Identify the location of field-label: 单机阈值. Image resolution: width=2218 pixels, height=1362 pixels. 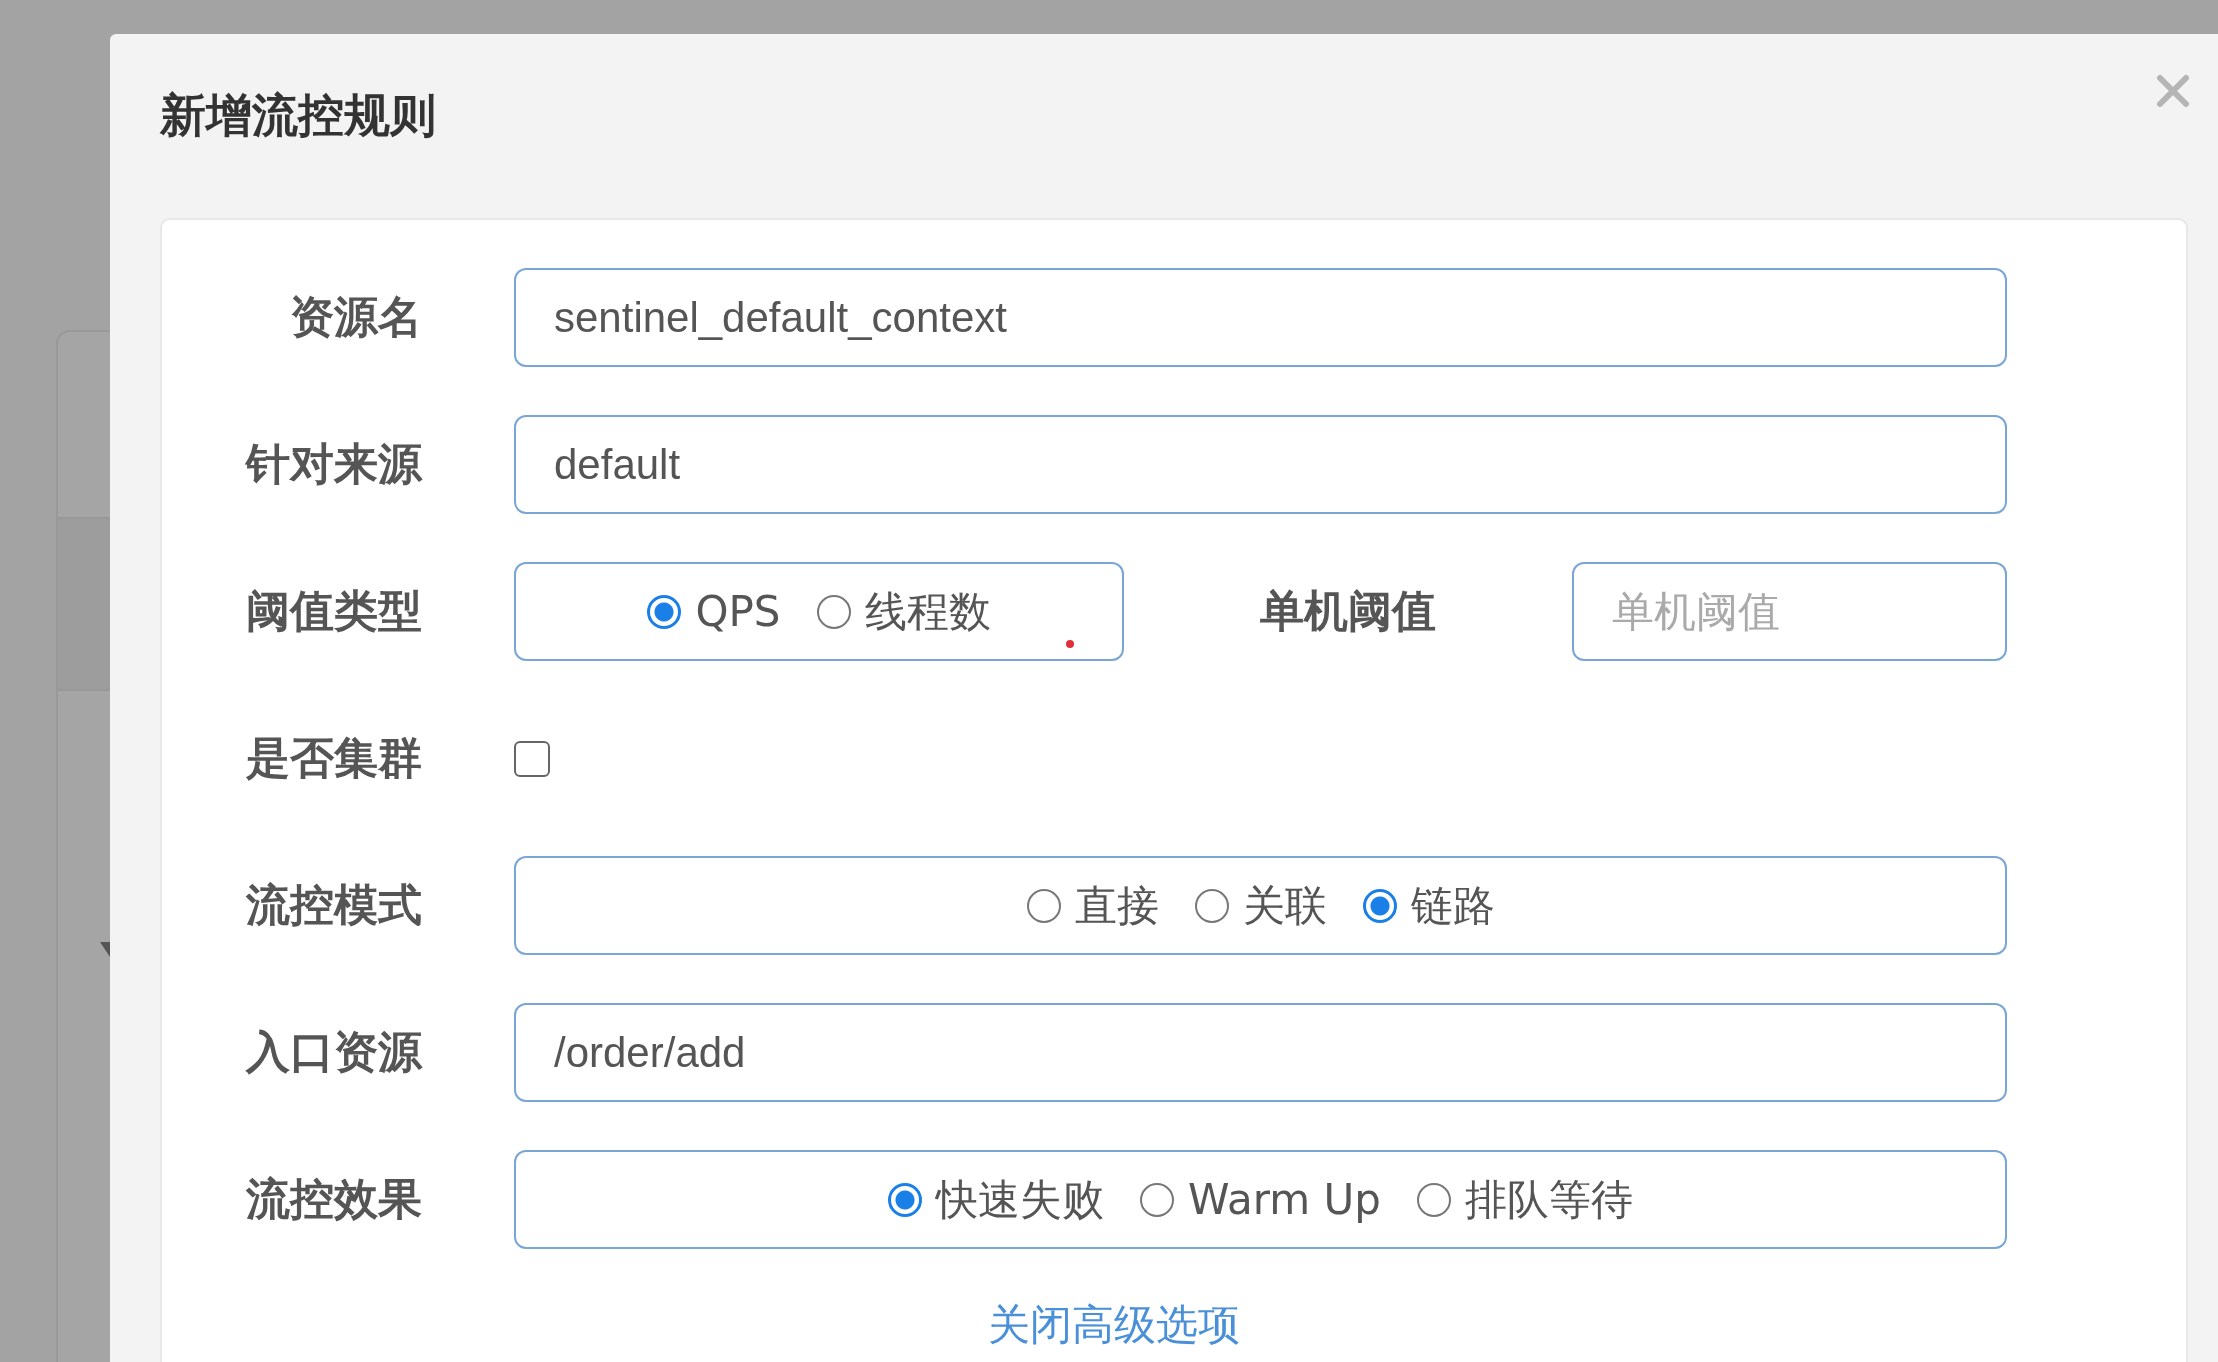
(1348, 611).